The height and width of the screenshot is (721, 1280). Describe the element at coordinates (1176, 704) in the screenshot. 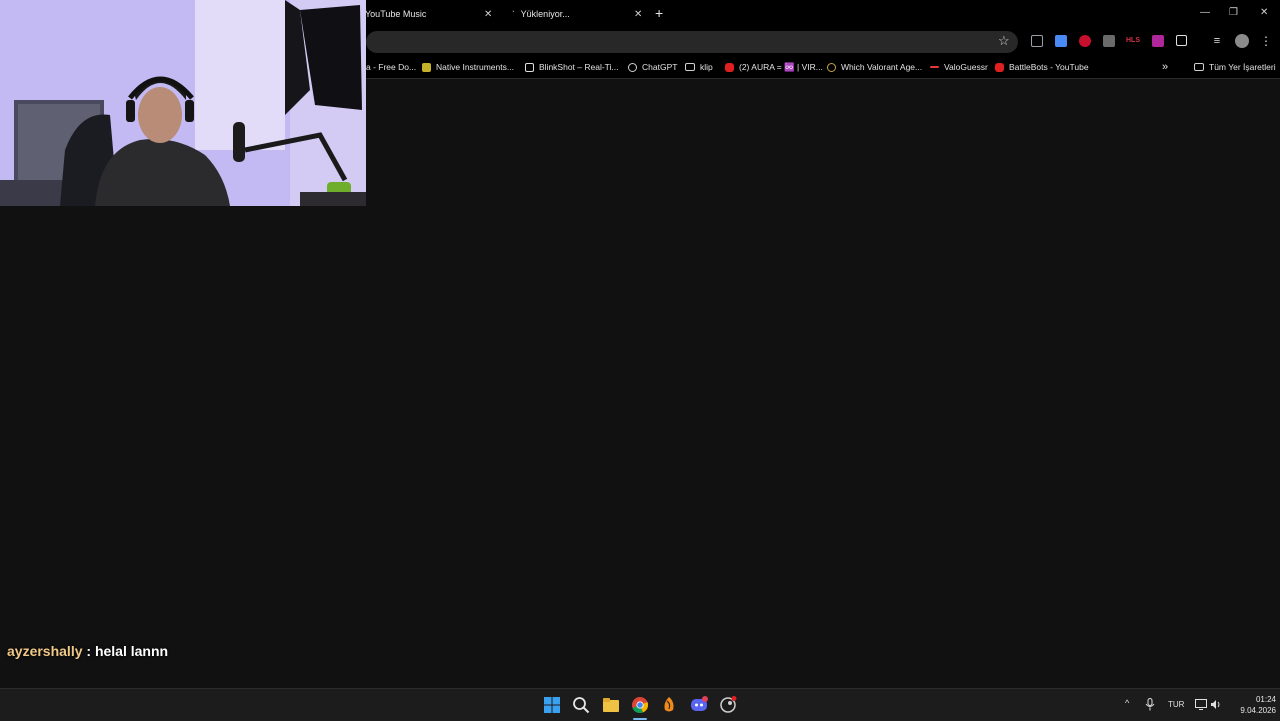

I see `language-indicator: TUR` at that location.